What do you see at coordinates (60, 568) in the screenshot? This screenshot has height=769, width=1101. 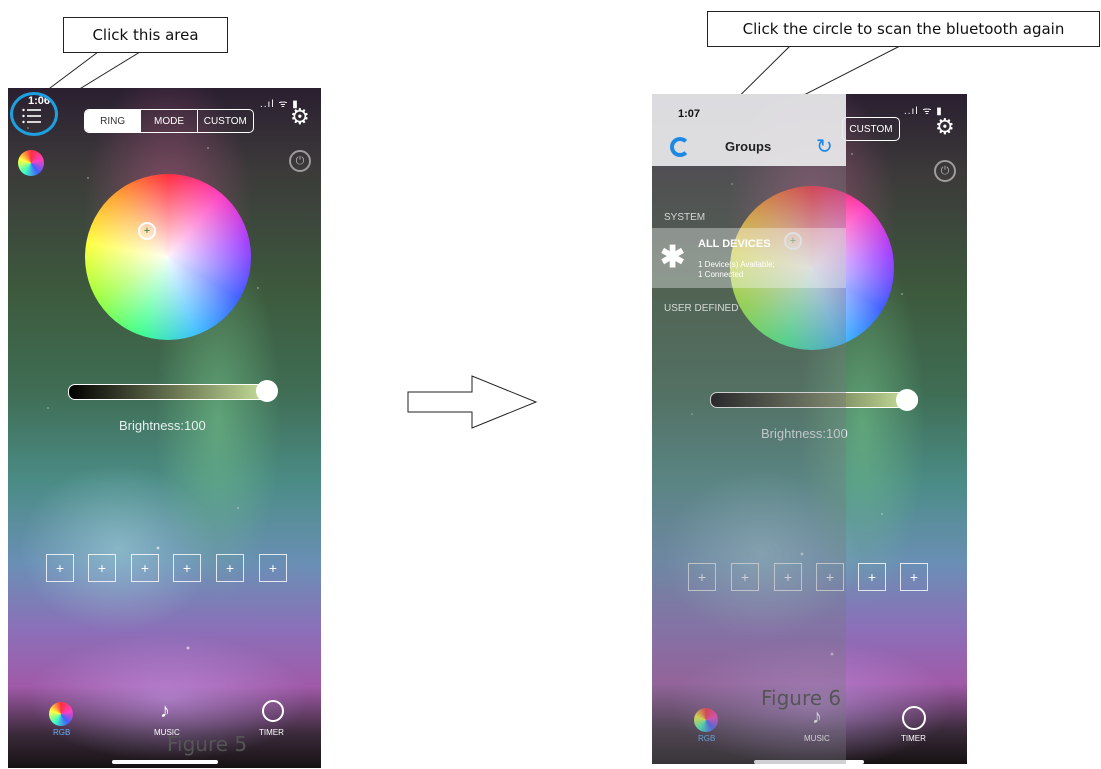 I see `preset-slot-1: +` at bounding box center [60, 568].